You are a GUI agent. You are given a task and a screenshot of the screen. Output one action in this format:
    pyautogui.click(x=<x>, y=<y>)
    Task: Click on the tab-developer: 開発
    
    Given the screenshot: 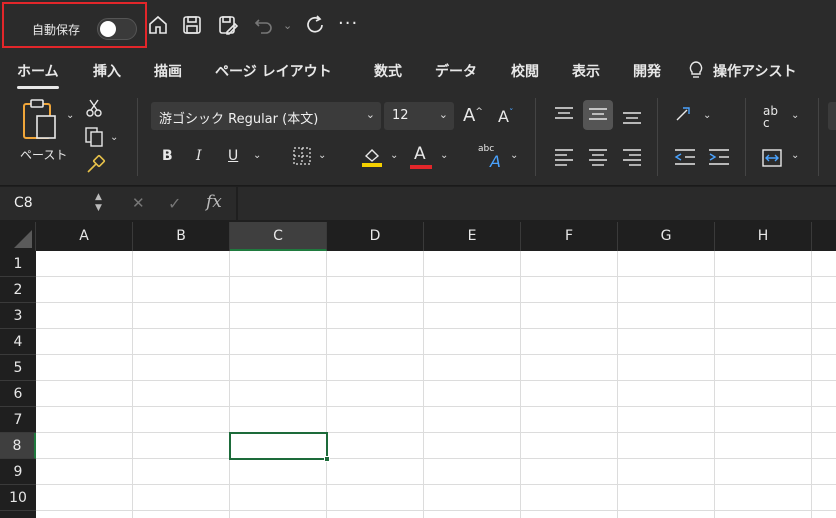 What is the action you would take?
    pyautogui.click(x=647, y=71)
    